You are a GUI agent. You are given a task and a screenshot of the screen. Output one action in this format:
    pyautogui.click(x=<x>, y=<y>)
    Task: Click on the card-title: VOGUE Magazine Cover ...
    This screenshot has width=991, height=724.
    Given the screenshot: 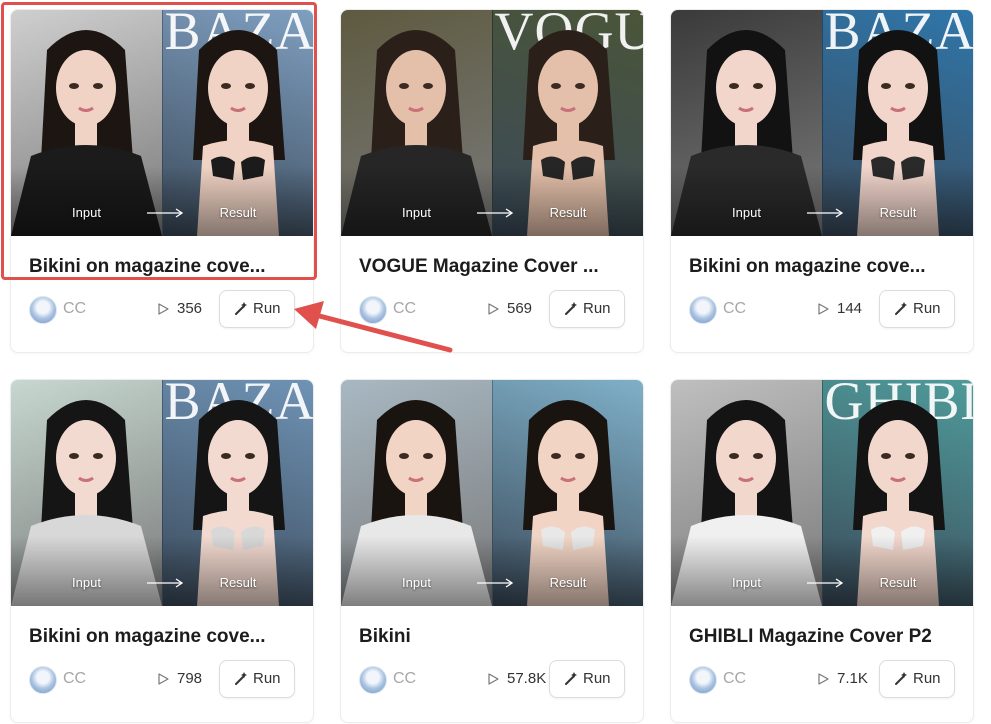 What is the action you would take?
    pyautogui.click(x=495, y=267)
    